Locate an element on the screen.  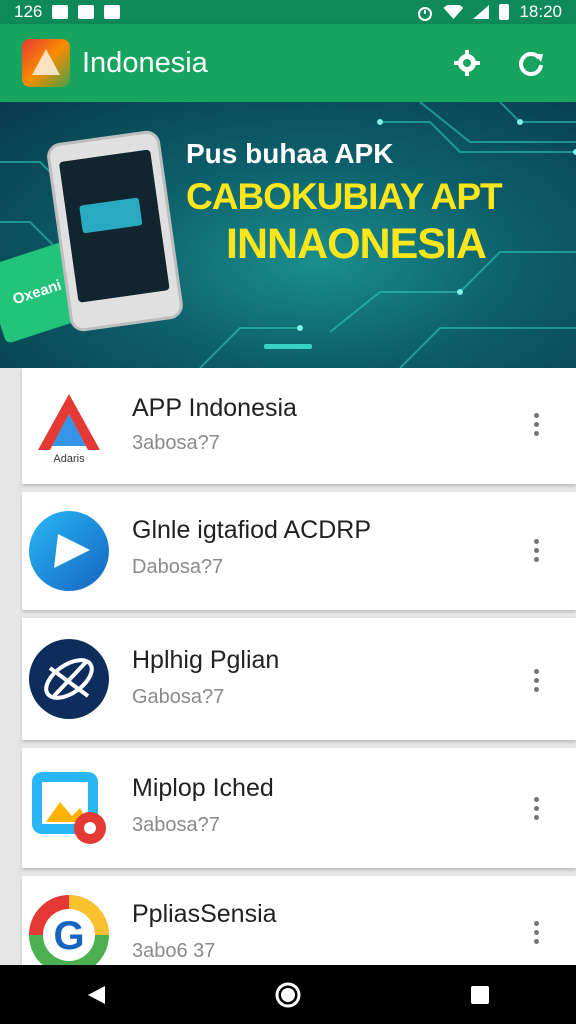
status-bar: 126 18:20 is located at coordinates (288, 12).